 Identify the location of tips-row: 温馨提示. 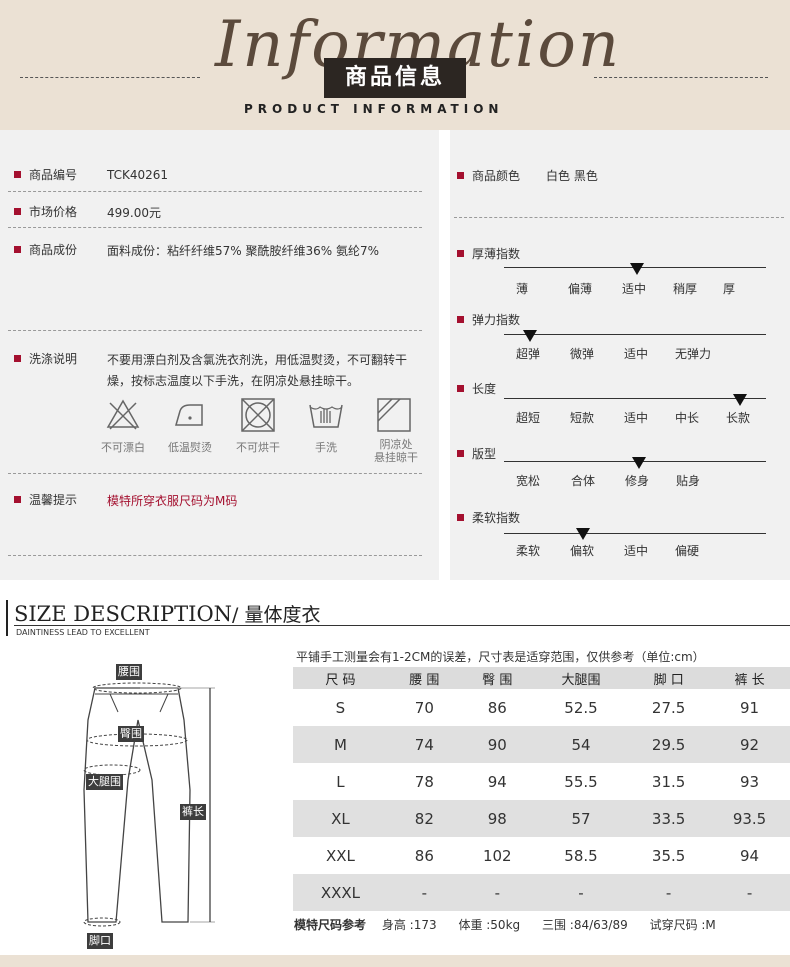
(45, 499).